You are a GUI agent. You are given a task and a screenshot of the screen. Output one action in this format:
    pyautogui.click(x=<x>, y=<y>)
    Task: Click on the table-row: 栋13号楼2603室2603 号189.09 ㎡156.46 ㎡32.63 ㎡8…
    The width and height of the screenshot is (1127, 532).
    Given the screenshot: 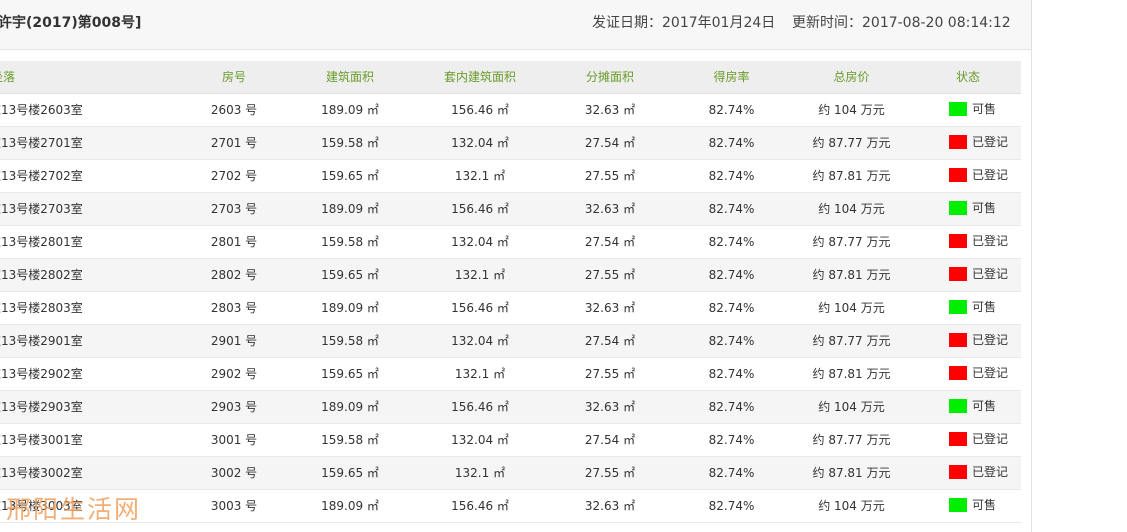 What is the action you would take?
    pyautogui.click(x=510, y=110)
    